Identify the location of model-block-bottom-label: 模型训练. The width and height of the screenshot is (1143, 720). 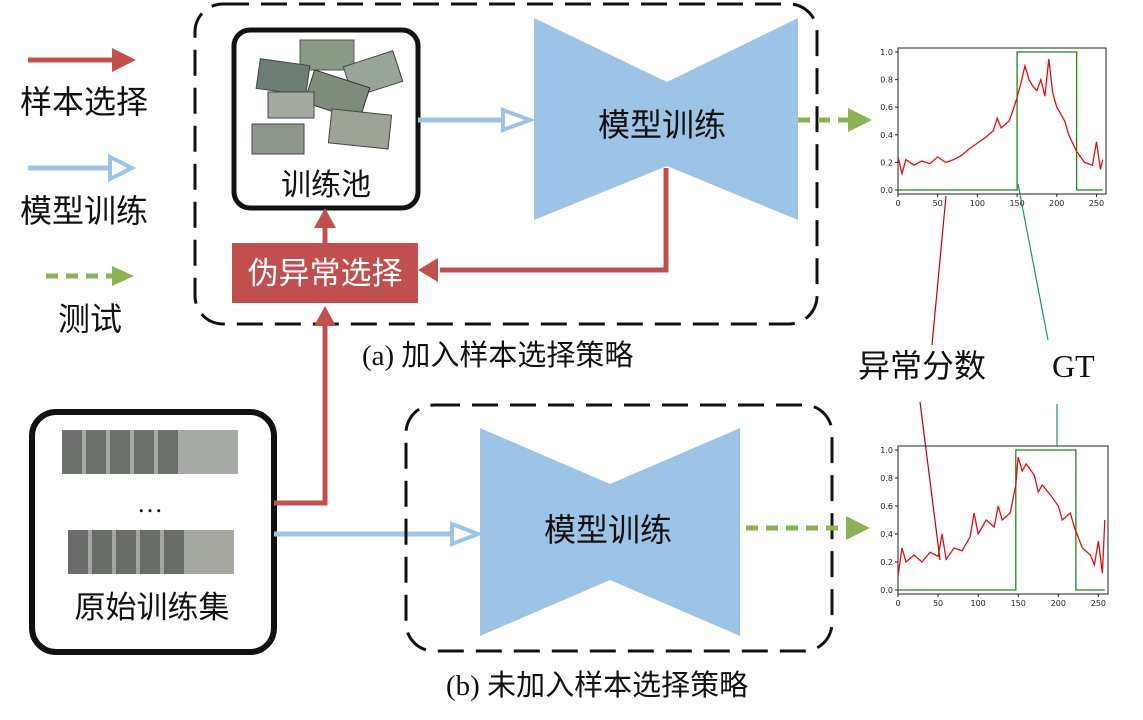
(608, 530).